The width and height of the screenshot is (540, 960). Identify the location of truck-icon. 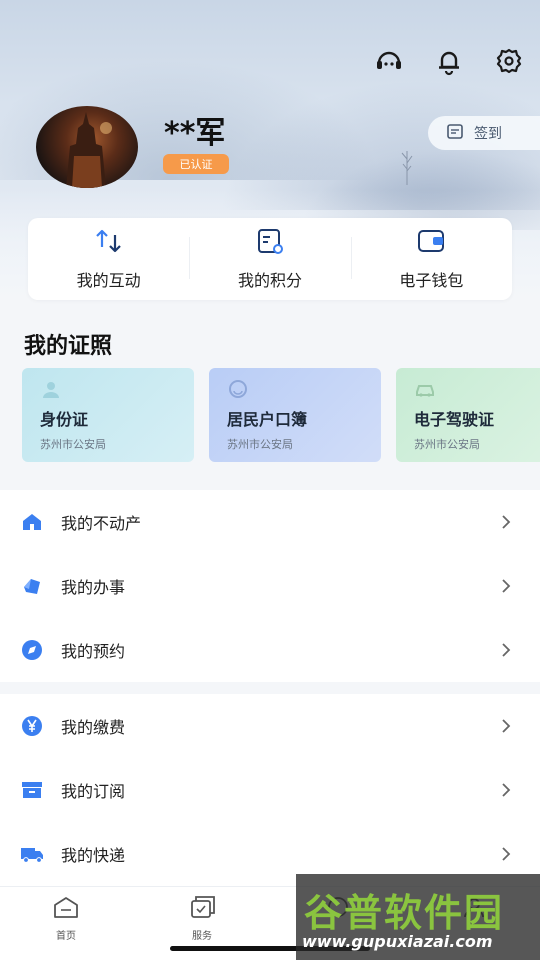
(32, 854).